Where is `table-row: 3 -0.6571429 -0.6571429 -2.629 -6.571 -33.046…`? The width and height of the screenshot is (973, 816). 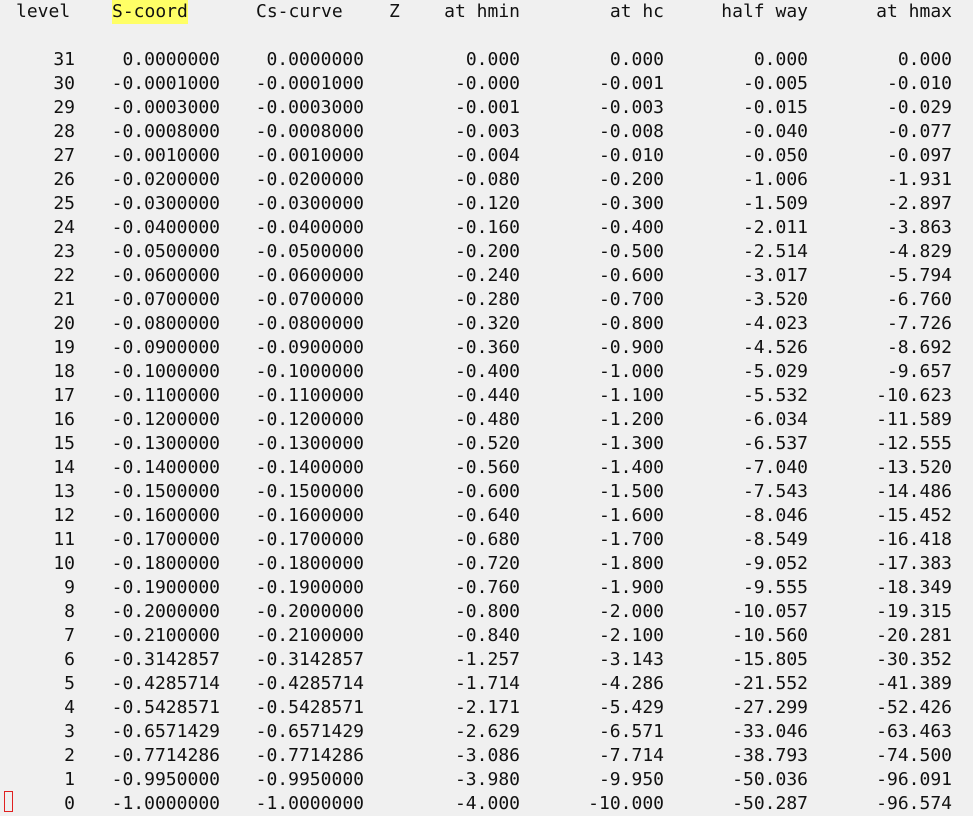 table-row: 3 -0.6571429 -0.6571429 -2.629 -6.571 -33.046… is located at coordinates (486, 732).